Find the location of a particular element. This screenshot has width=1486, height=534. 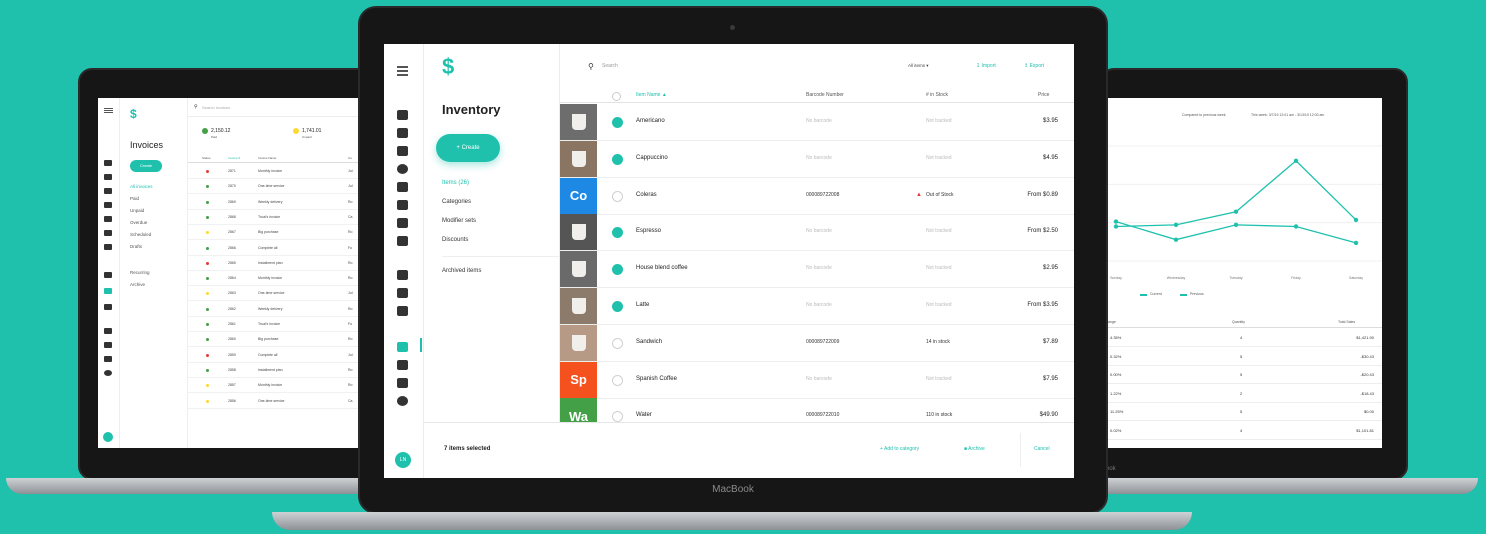

select-all-checkbox is located at coordinates (616, 96).